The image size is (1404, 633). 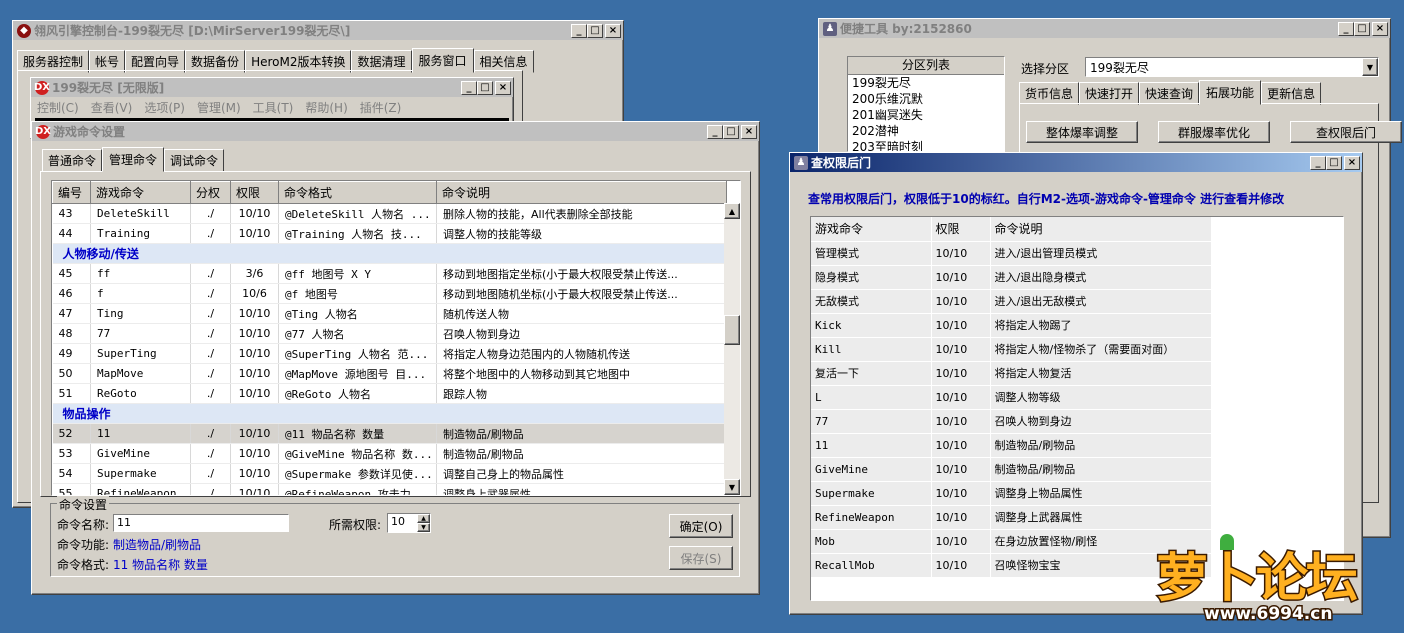 I want to click on command-row: 47 Ting ./10/10 @Ting 人物名 随机传送人物, so click(x=389, y=313).